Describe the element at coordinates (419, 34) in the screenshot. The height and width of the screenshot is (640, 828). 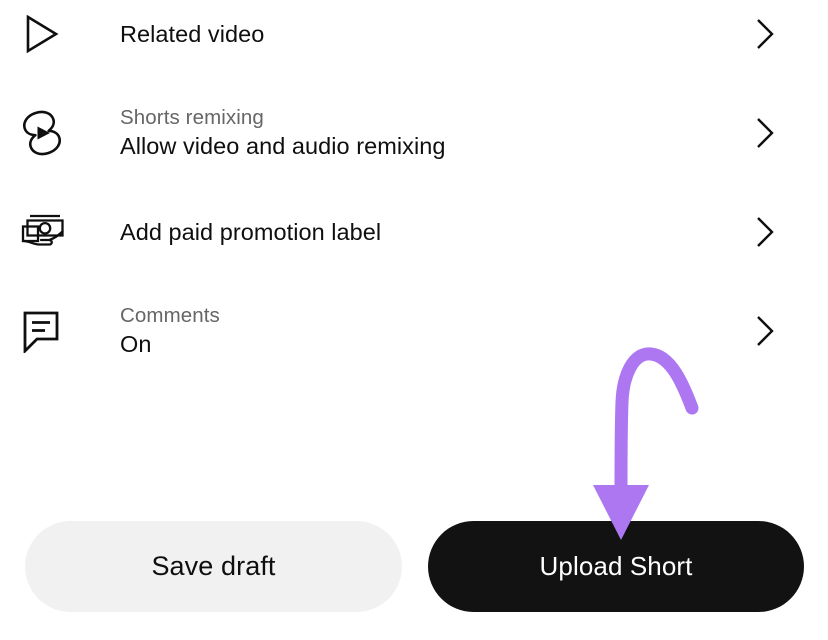
I see `settings-row-body: Related video` at that location.